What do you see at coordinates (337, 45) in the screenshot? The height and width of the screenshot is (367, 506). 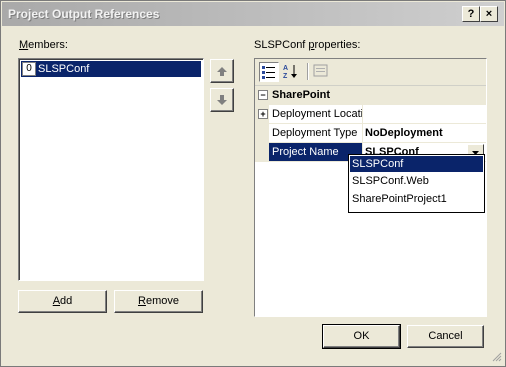 I see `properties-label-post: roperties:` at bounding box center [337, 45].